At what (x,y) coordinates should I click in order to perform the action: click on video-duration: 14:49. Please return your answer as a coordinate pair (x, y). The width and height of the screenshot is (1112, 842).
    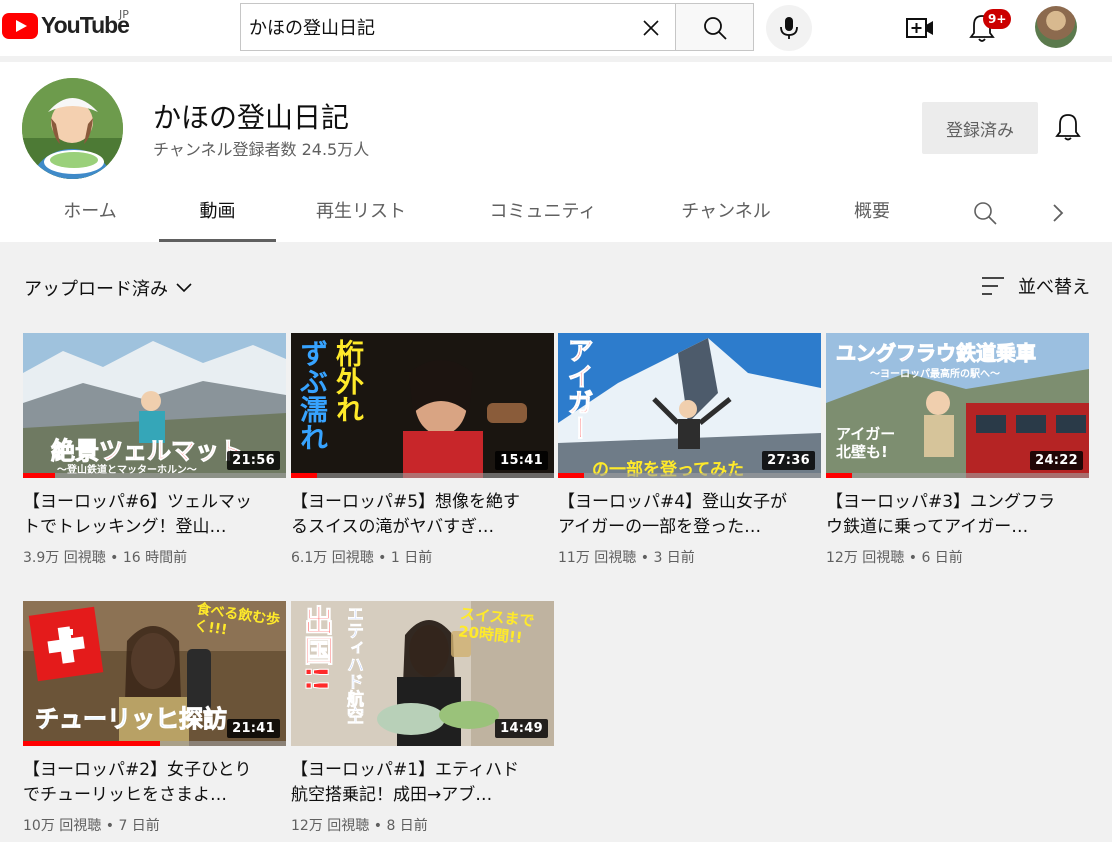
    Looking at the image, I should click on (521, 728).